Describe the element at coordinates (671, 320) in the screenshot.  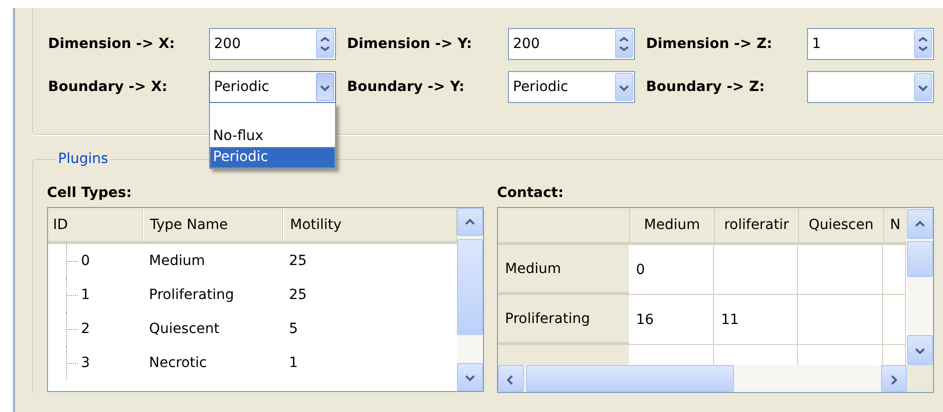
I see `table-cell: 16` at that location.